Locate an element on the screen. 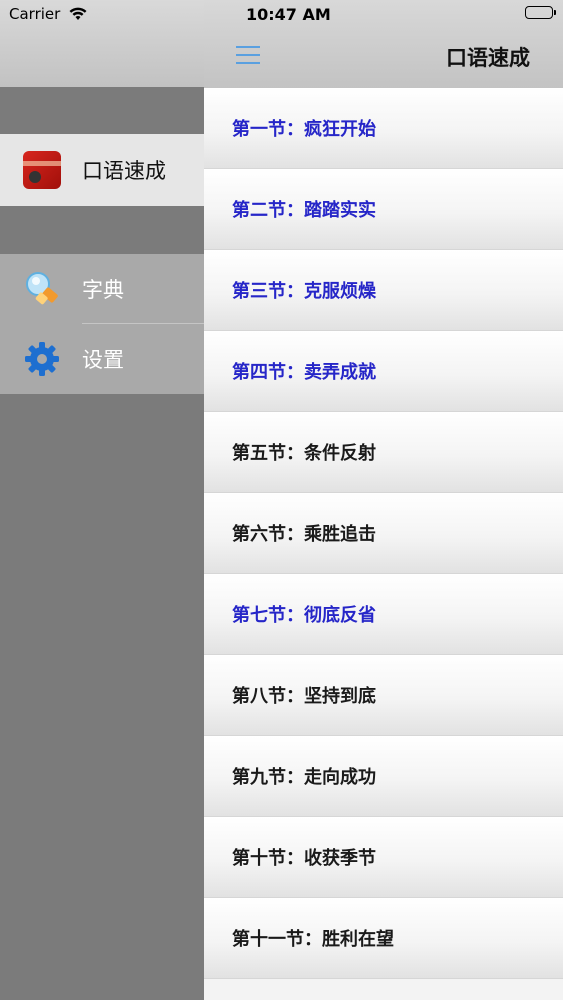 Image resolution: width=563 pixels, height=1000 pixels. lesson-row: 第六节：乘胜追击 is located at coordinates (383, 533).